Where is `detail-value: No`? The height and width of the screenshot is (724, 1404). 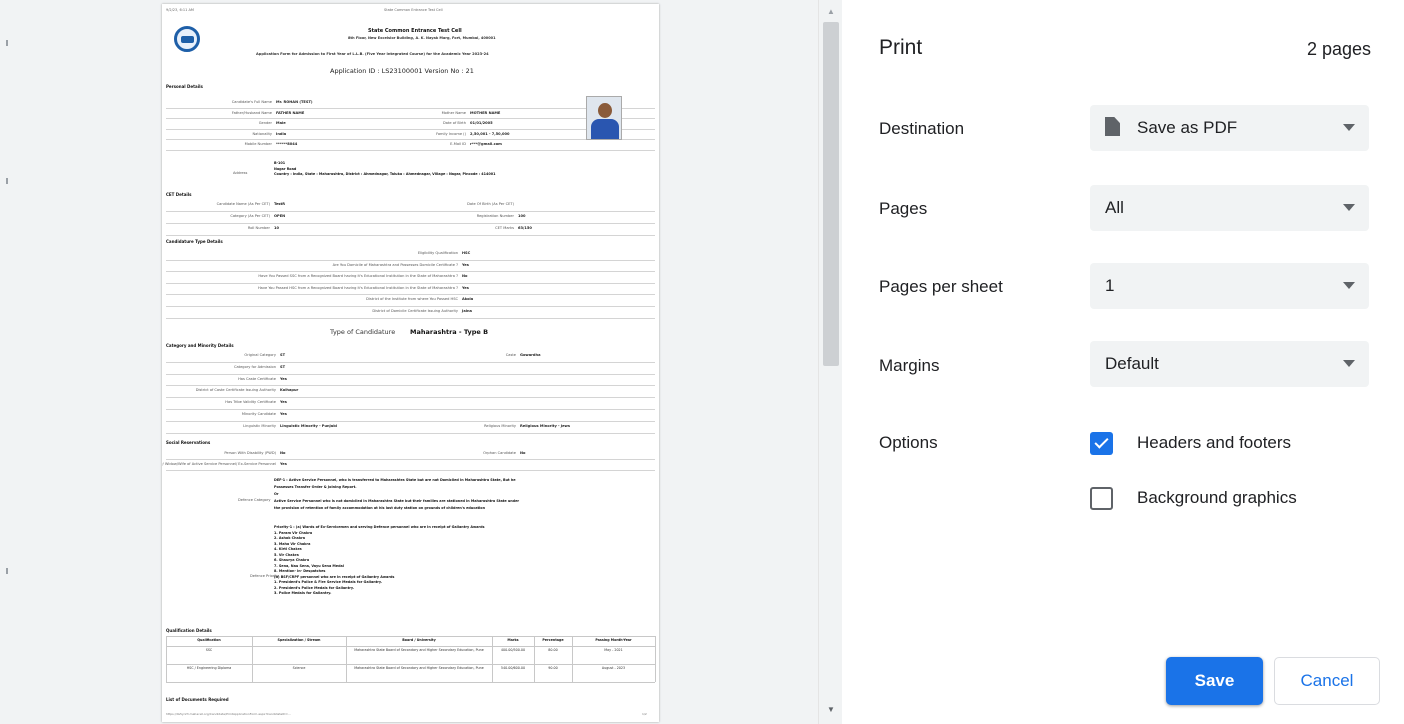 detail-value: No is located at coordinates (465, 276).